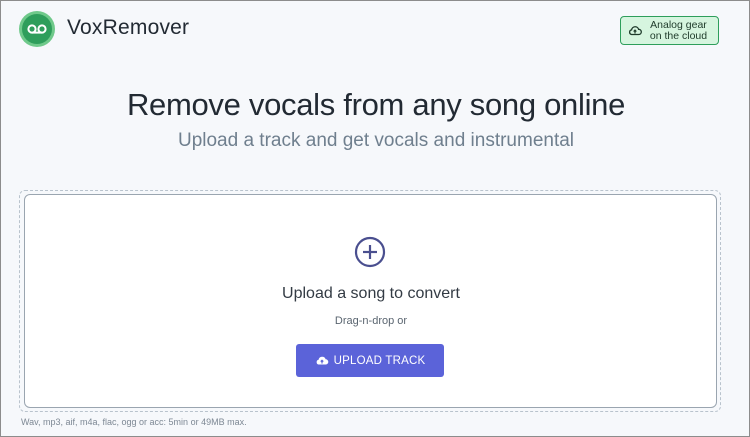  Describe the element at coordinates (376, 104) in the screenshot. I see `page-title: Remove vocals from any song online` at that location.